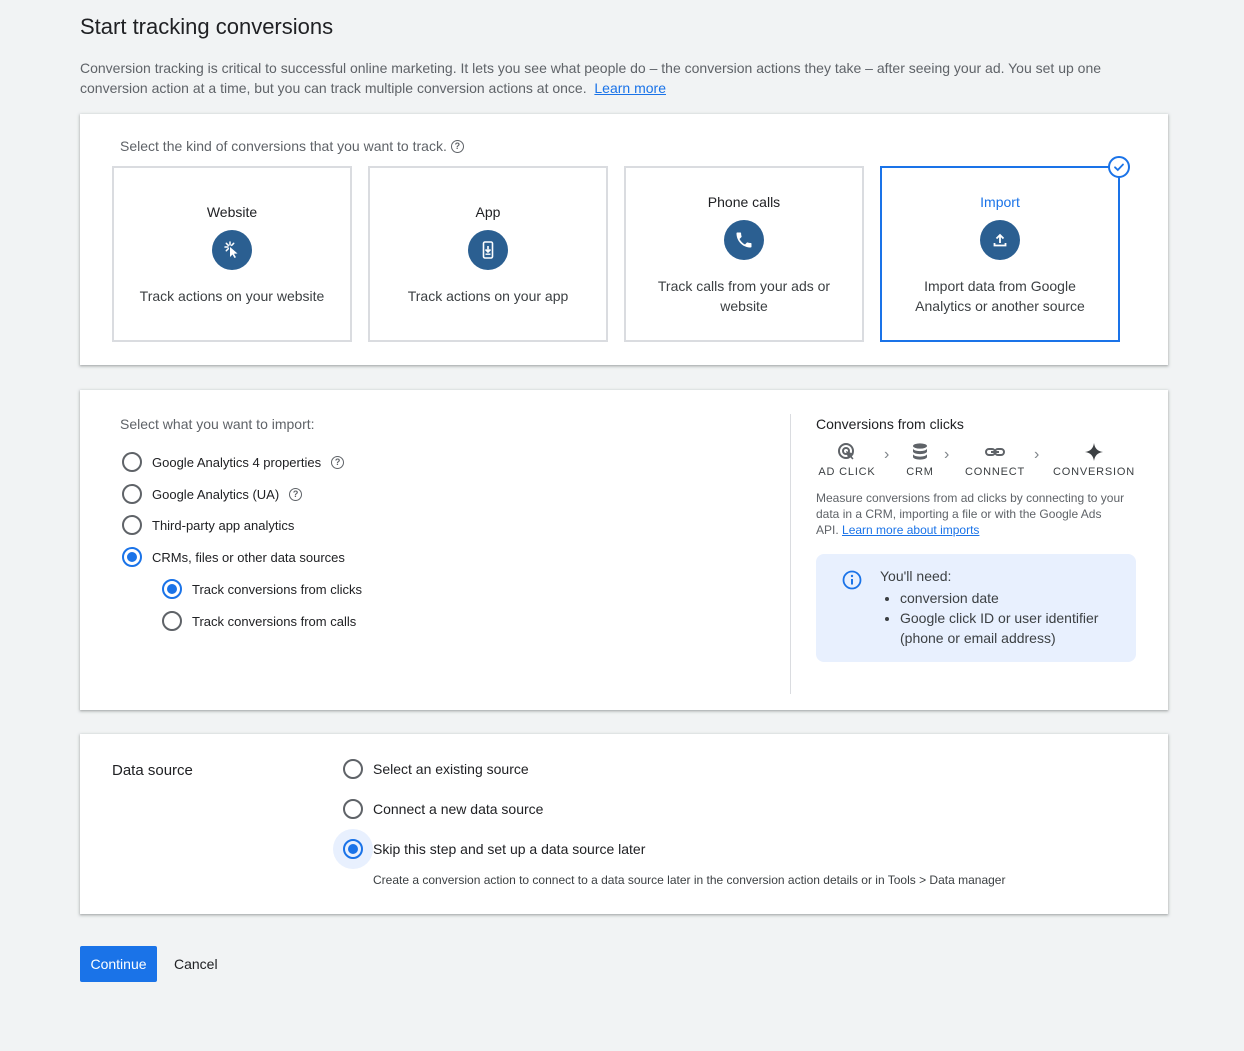  Describe the element at coordinates (910, 530) in the screenshot. I see `learn-more-imports-link: Learn more about imports` at that location.